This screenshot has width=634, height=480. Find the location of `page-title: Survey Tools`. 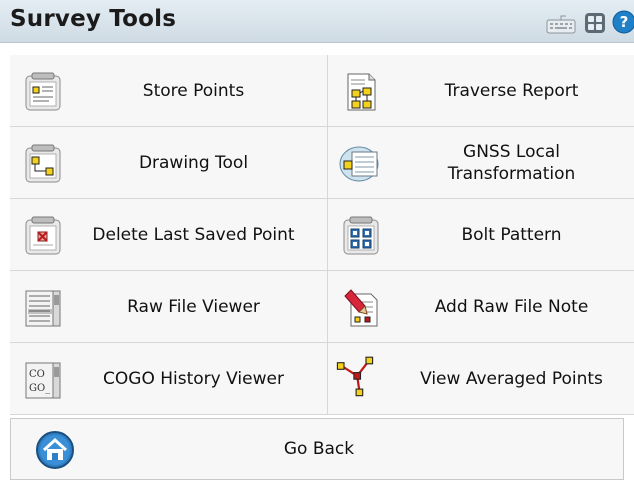

page-title: Survey Tools is located at coordinates (93, 19).